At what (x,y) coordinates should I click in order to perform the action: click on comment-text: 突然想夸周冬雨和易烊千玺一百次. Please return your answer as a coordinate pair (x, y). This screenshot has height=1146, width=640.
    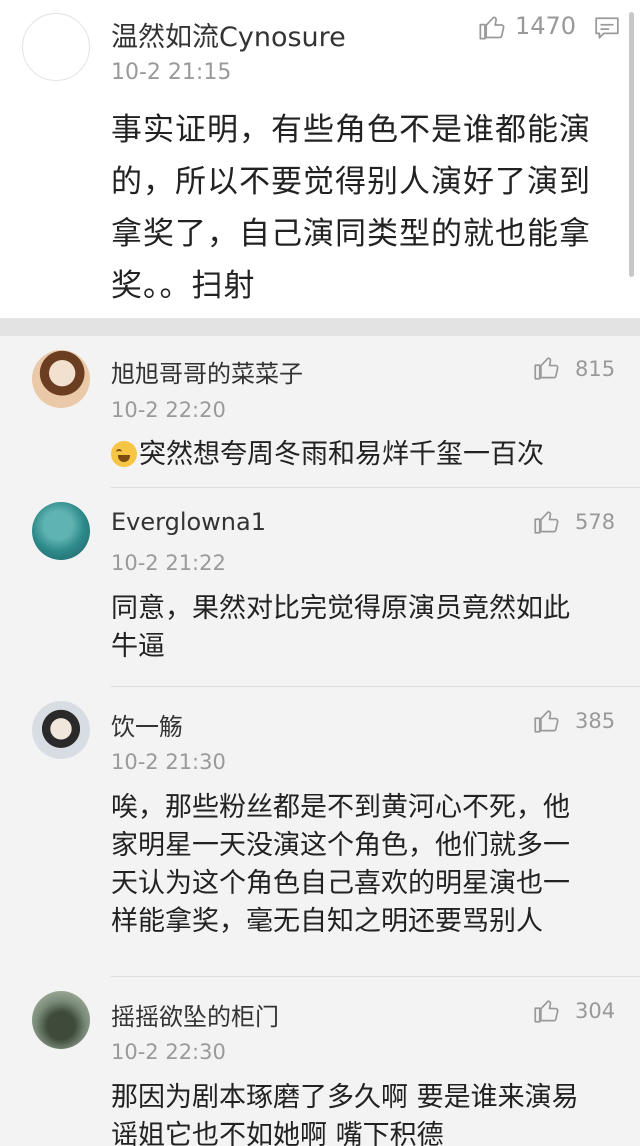
    Looking at the image, I should click on (361, 455).